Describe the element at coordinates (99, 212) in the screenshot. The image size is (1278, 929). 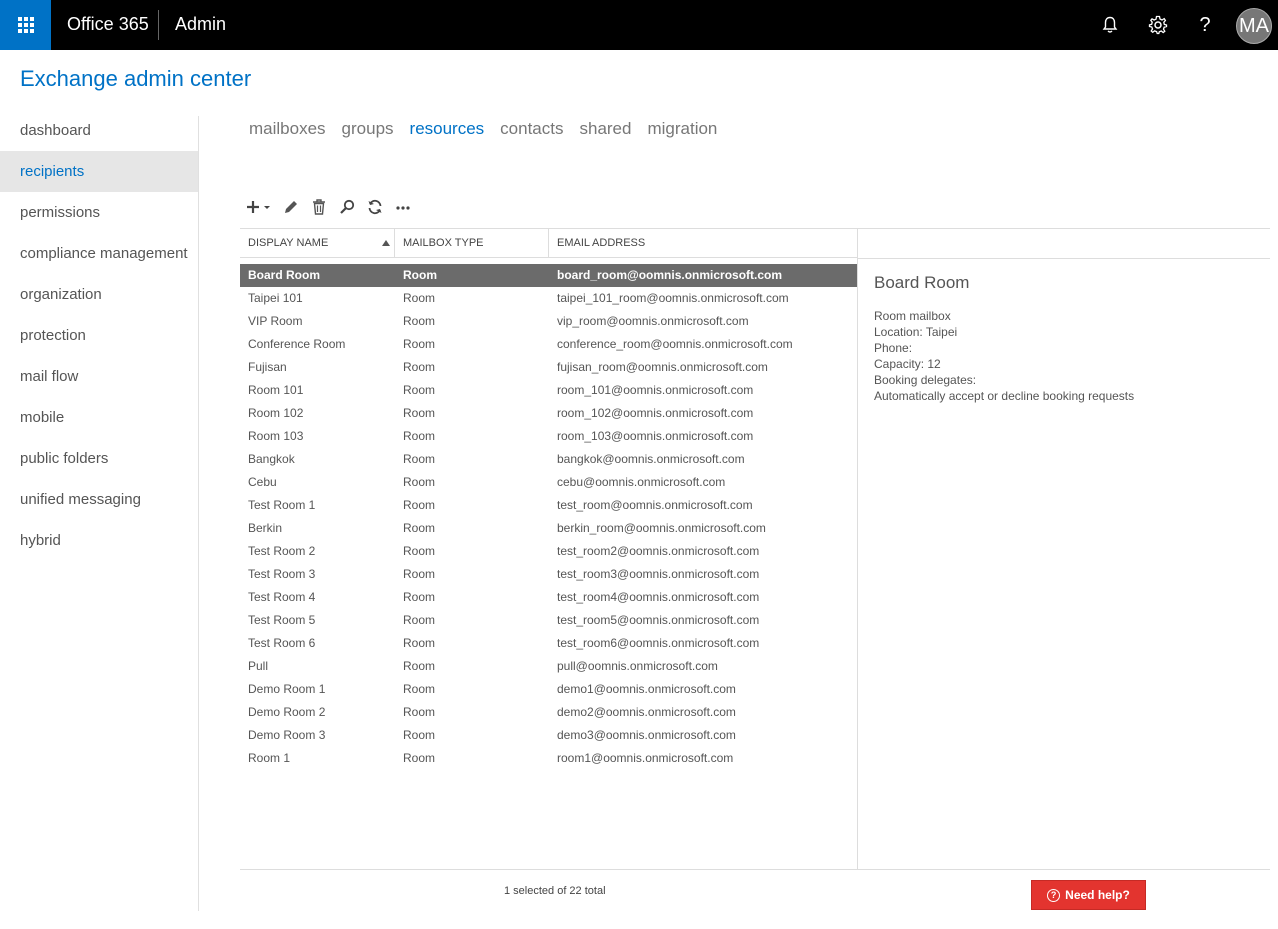
I see `sidebar-item-permissions: permissions` at that location.